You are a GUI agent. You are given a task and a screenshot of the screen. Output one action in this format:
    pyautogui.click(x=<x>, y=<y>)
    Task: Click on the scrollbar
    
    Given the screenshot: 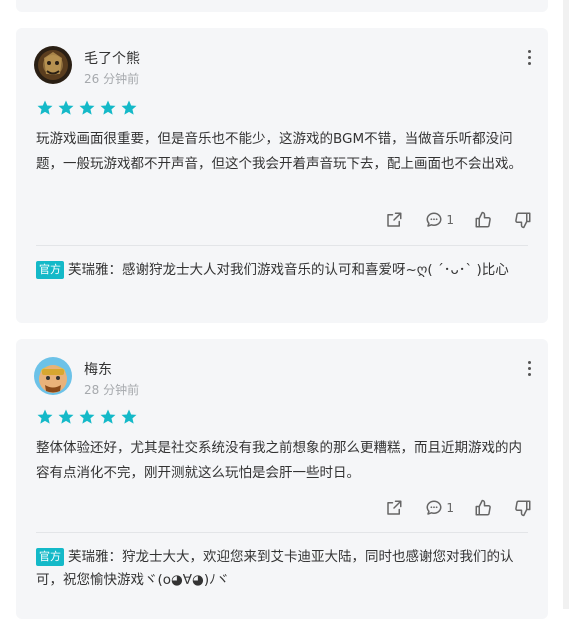 What is the action you would take?
    pyautogui.click(x=566, y=304)
    